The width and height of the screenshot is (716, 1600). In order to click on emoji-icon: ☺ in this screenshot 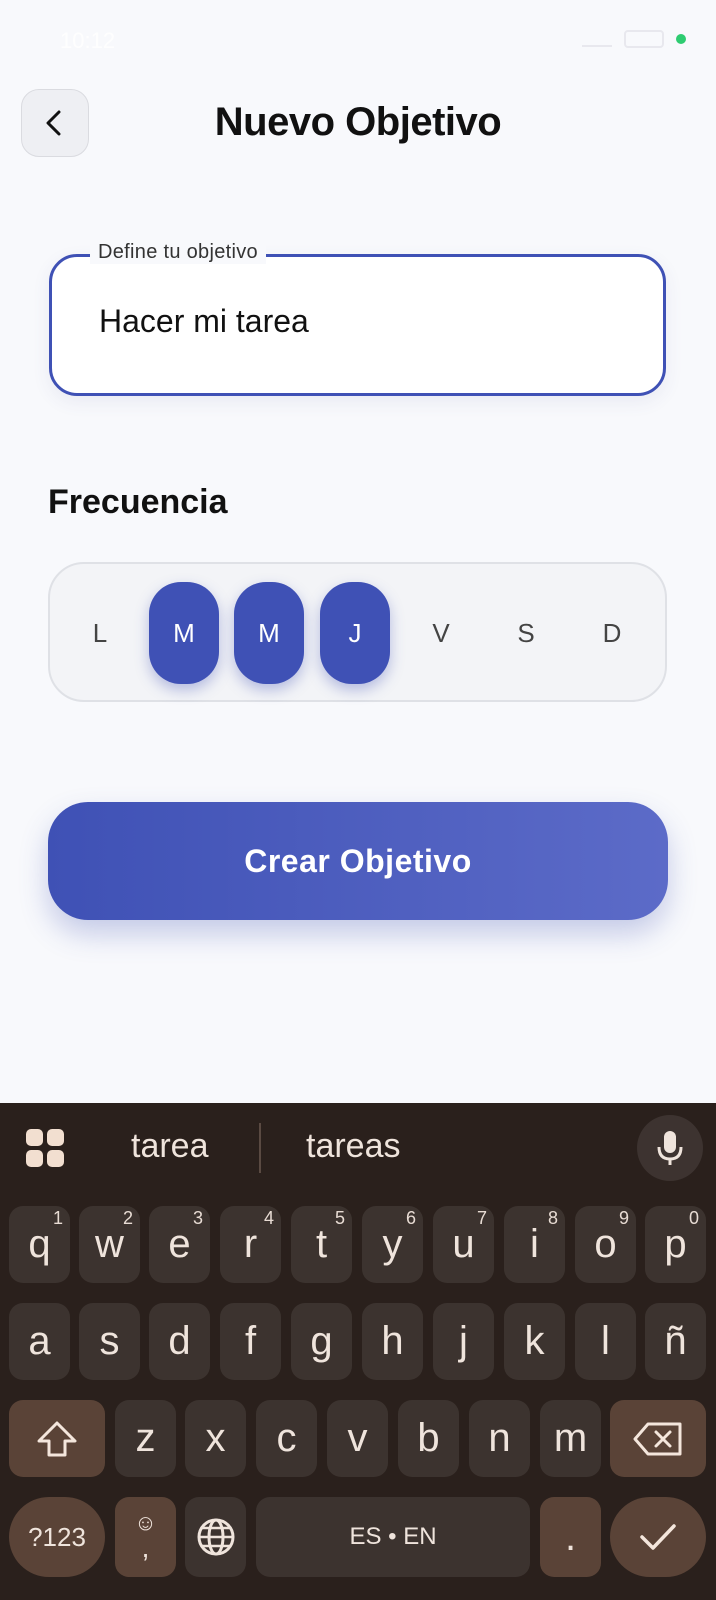, I will do `click(145, 1522)`.